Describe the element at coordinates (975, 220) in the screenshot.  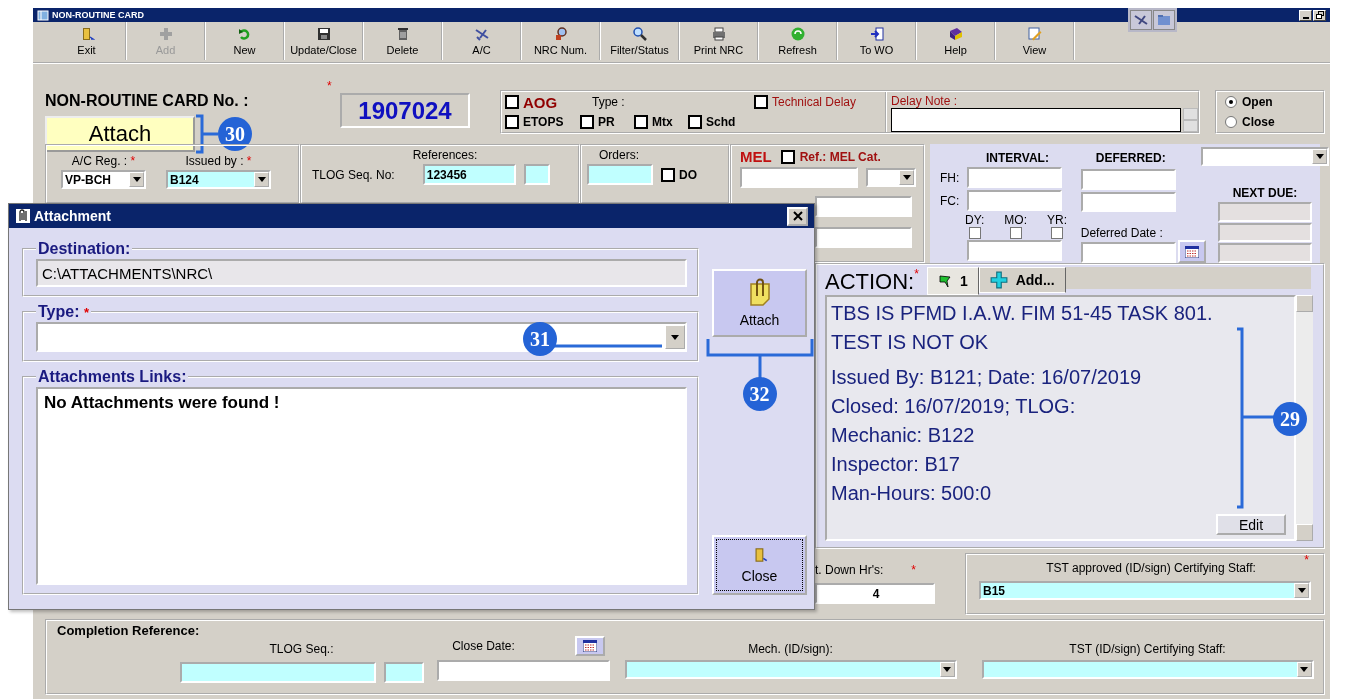
I see `period-label: DY:` at that location.